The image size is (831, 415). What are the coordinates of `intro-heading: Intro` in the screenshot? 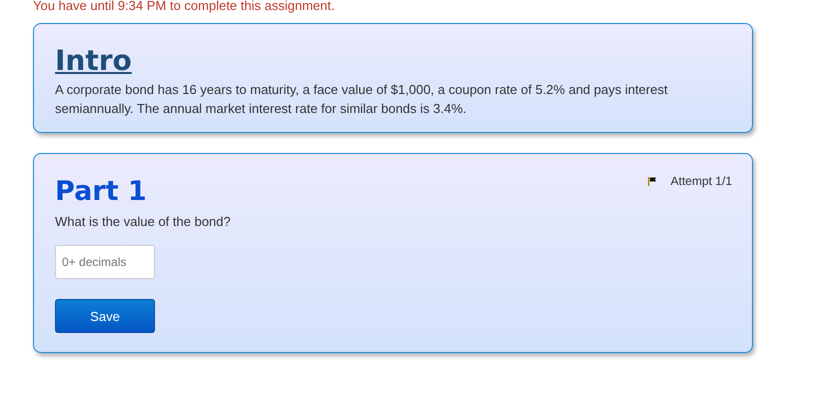 It's located at (93, 61).